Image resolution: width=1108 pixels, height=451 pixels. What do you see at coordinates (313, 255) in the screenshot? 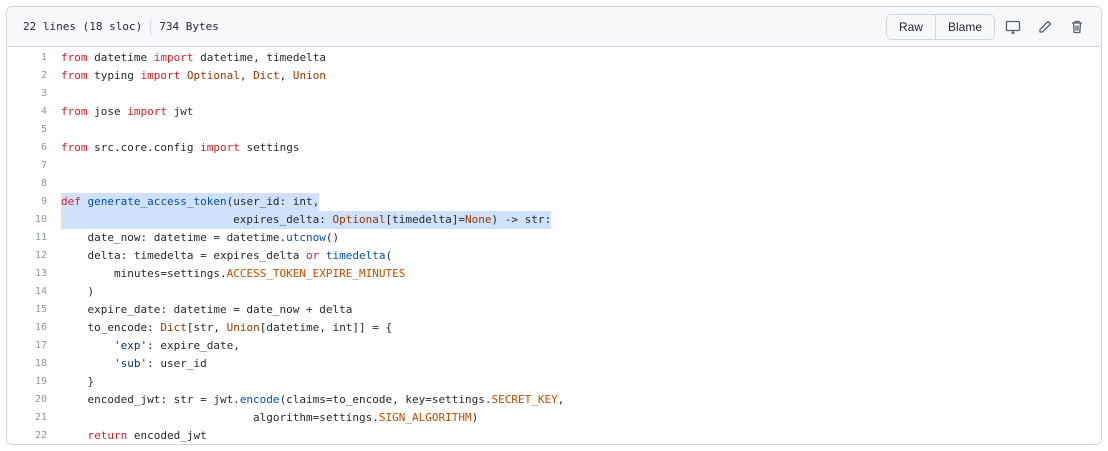
I see `code-token: or` at bounding box center [313, 255].